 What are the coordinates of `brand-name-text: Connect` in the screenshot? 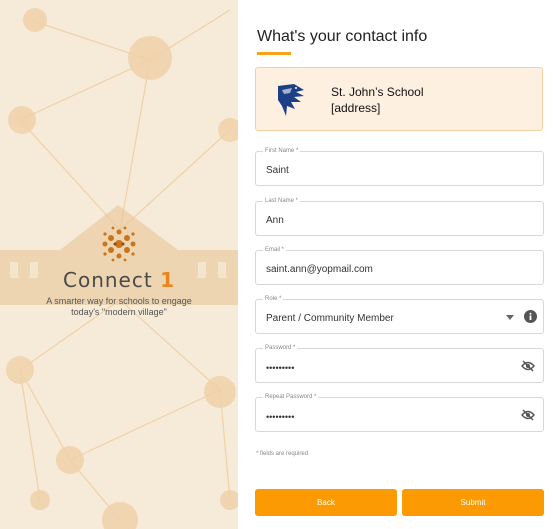 It's located at (108, 280).